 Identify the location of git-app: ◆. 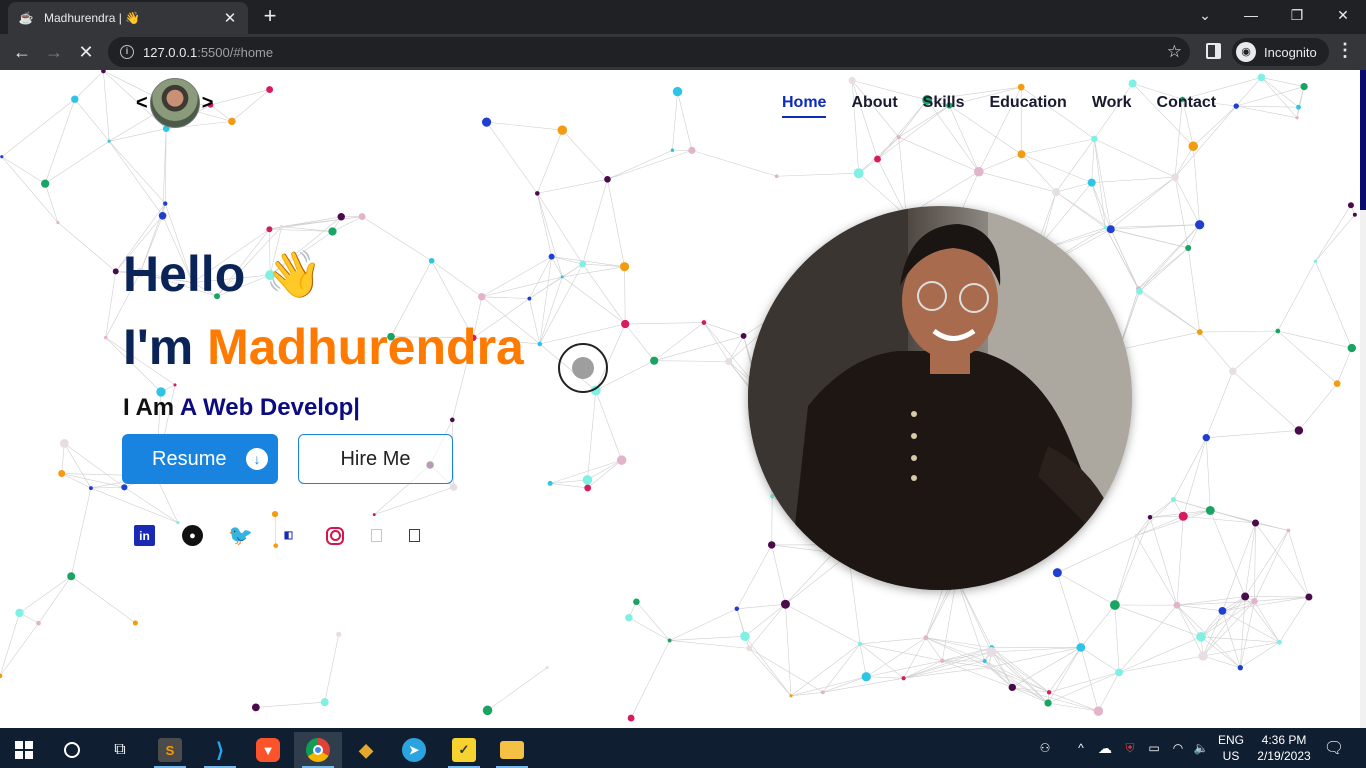
(366, 750).